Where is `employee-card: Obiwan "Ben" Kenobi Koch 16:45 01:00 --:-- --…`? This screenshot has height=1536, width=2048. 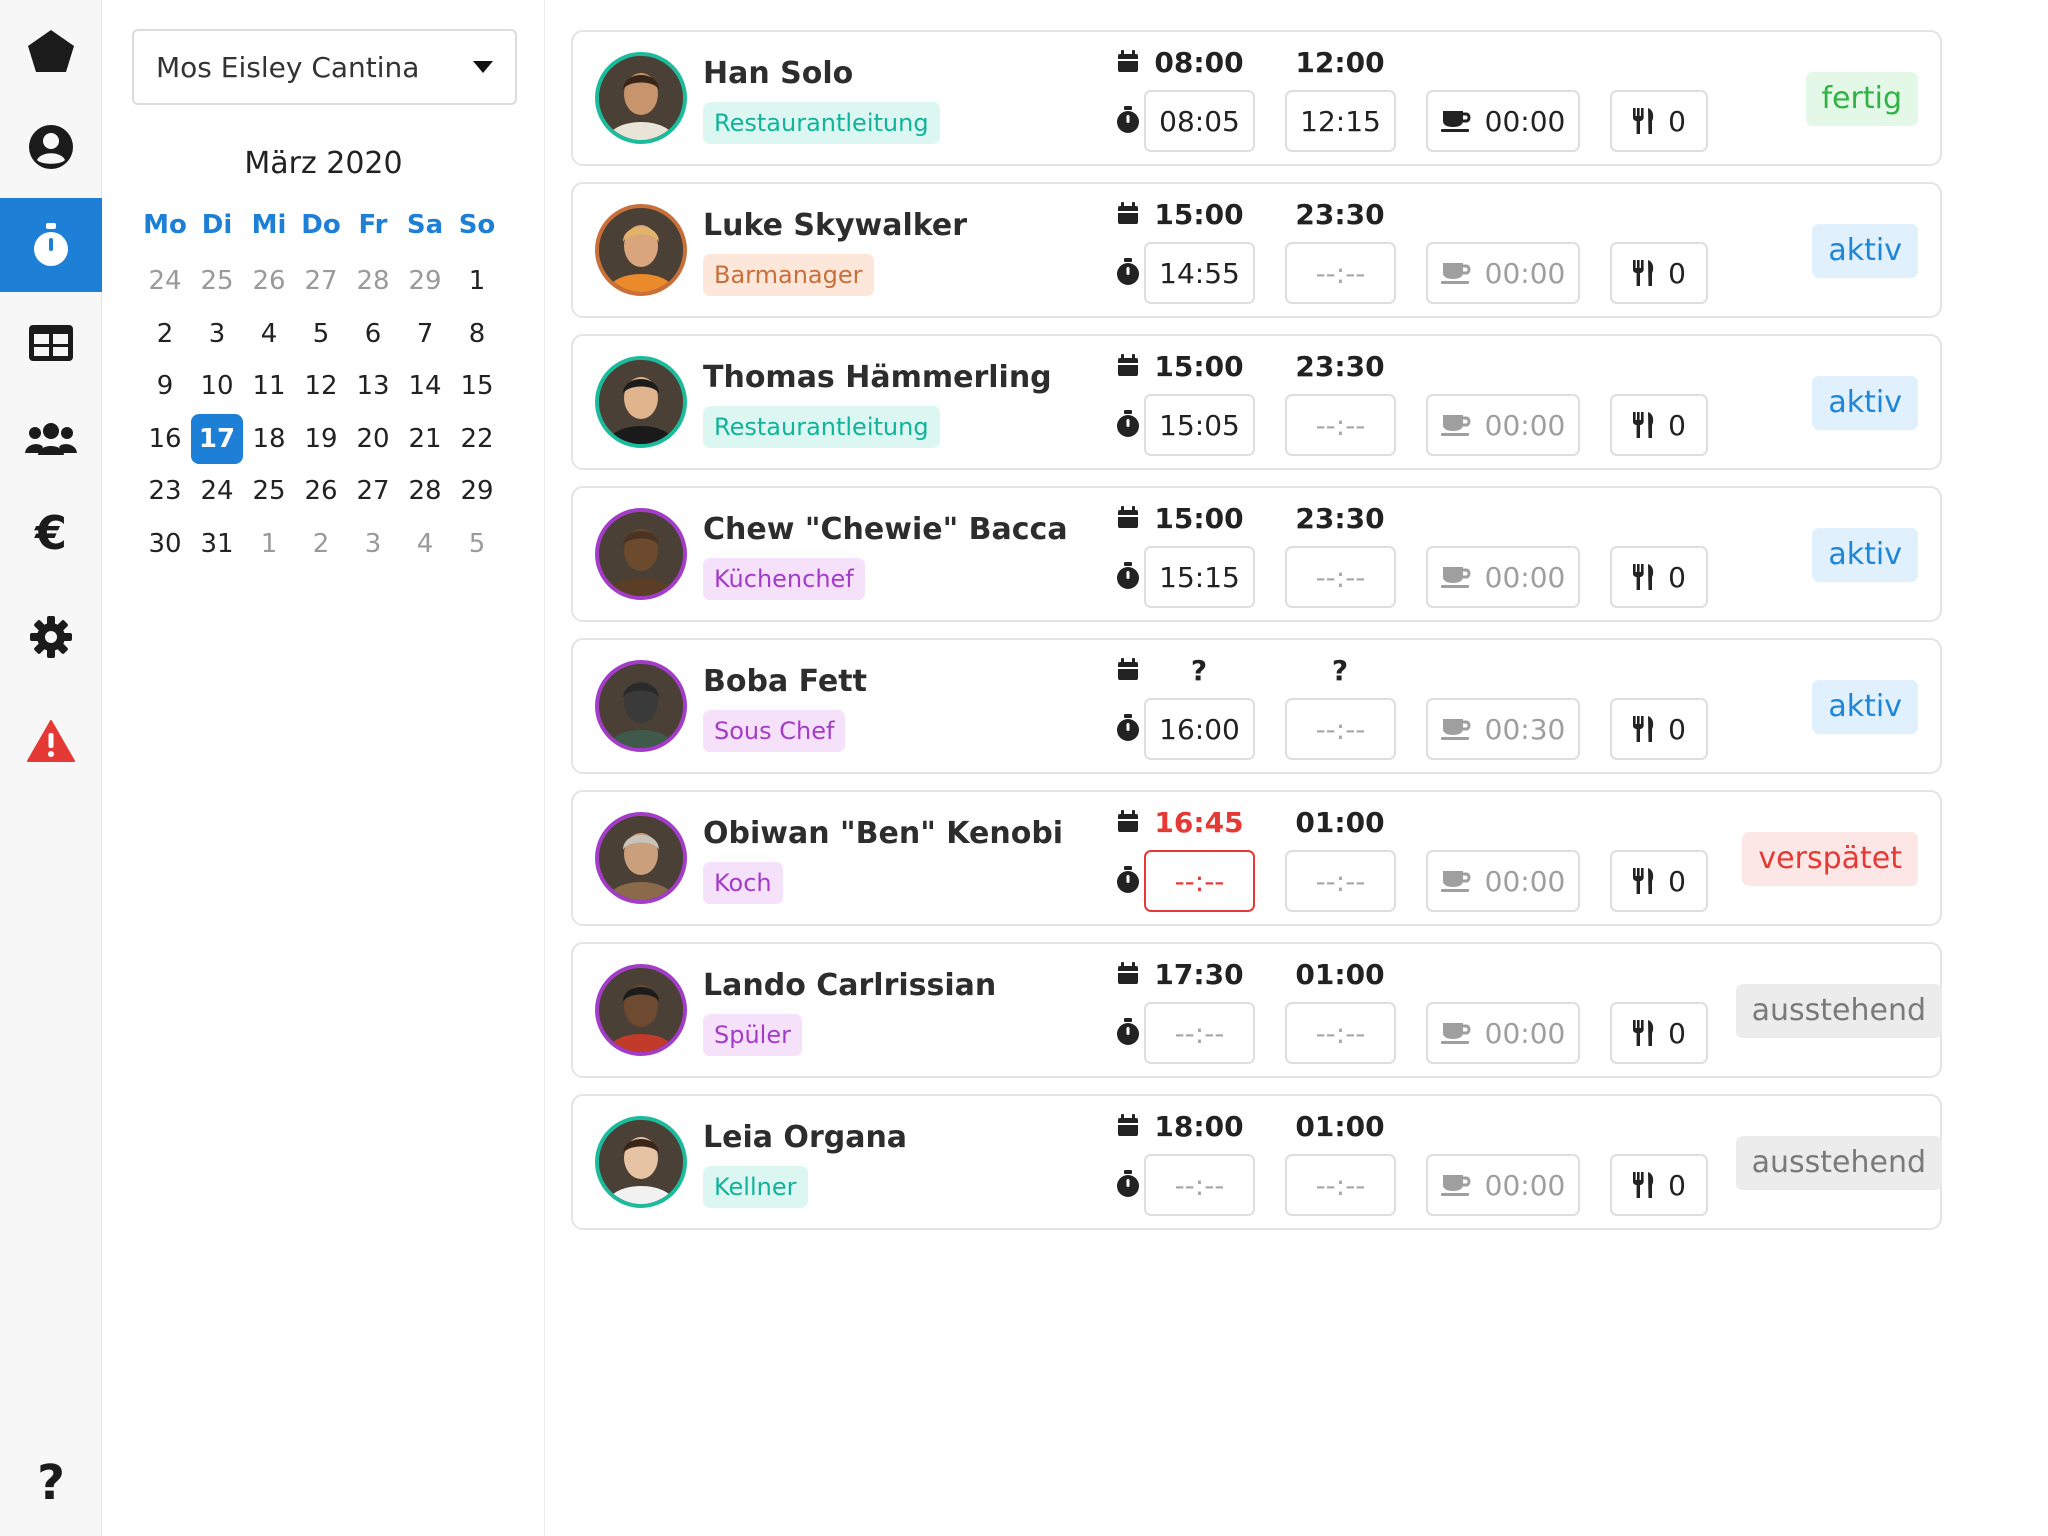
employee-card: Obiwan "Ben" Kenobi Koch 16:45 01:00 --:-- --… is located at coordinates (1256, 858).